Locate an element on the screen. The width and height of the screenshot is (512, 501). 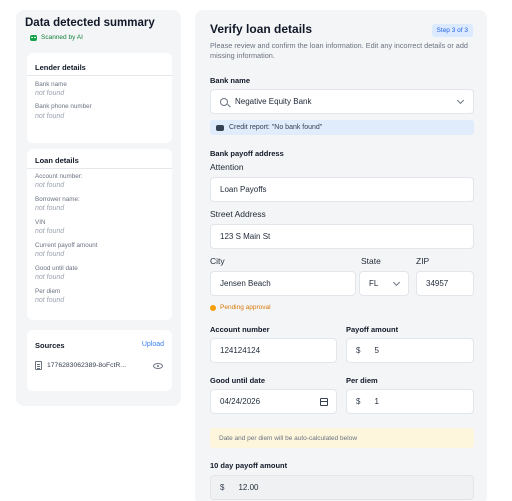
payoff-amount-input: $ 5 is located at coordinates (410, 350).